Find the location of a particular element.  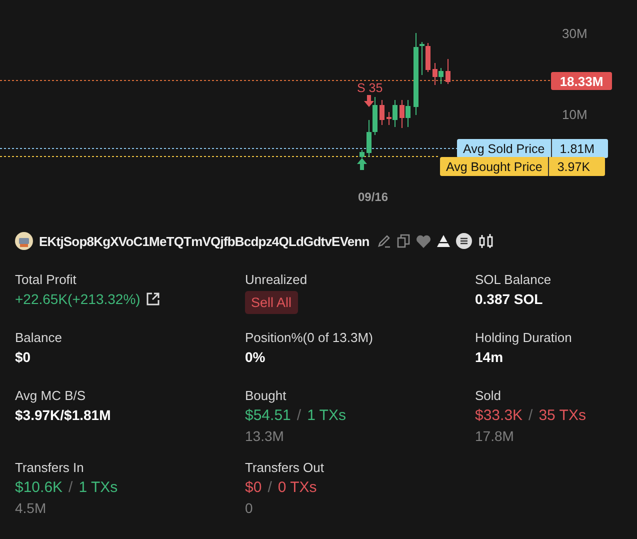

avg-price-tag: Avg Bought Price 3.97K is located at coordinates (523, 166).